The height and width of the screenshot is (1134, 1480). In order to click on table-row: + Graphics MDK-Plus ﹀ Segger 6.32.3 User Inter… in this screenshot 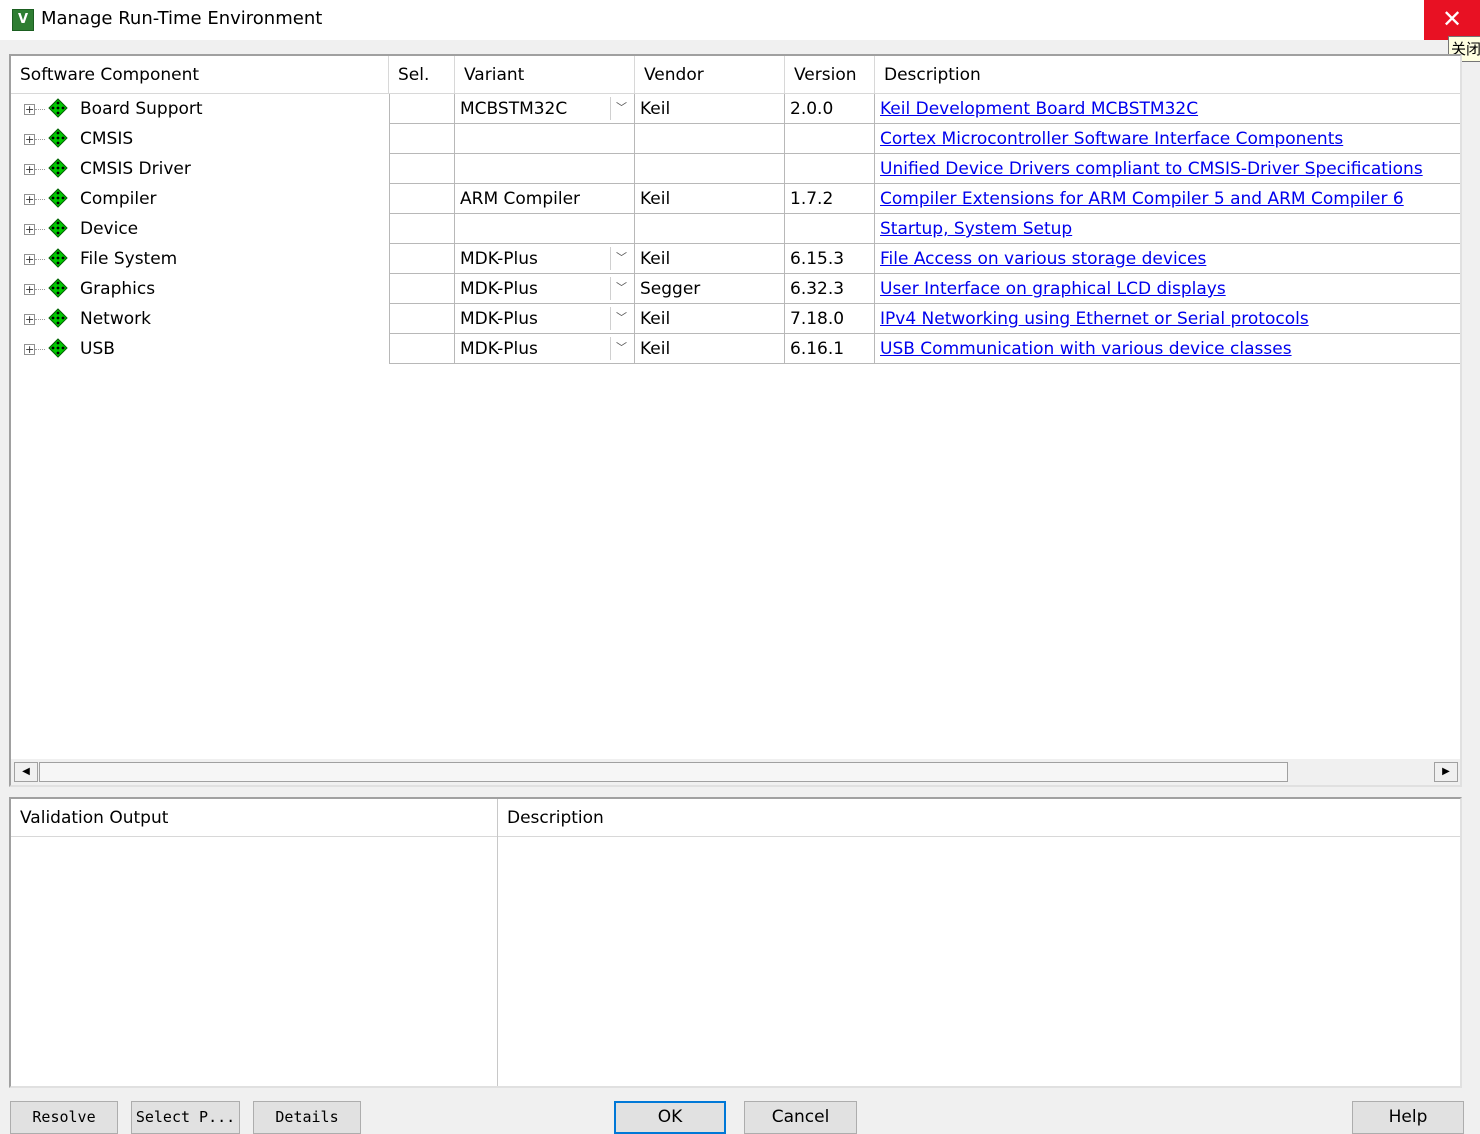, I will do `click(735, 289)`.